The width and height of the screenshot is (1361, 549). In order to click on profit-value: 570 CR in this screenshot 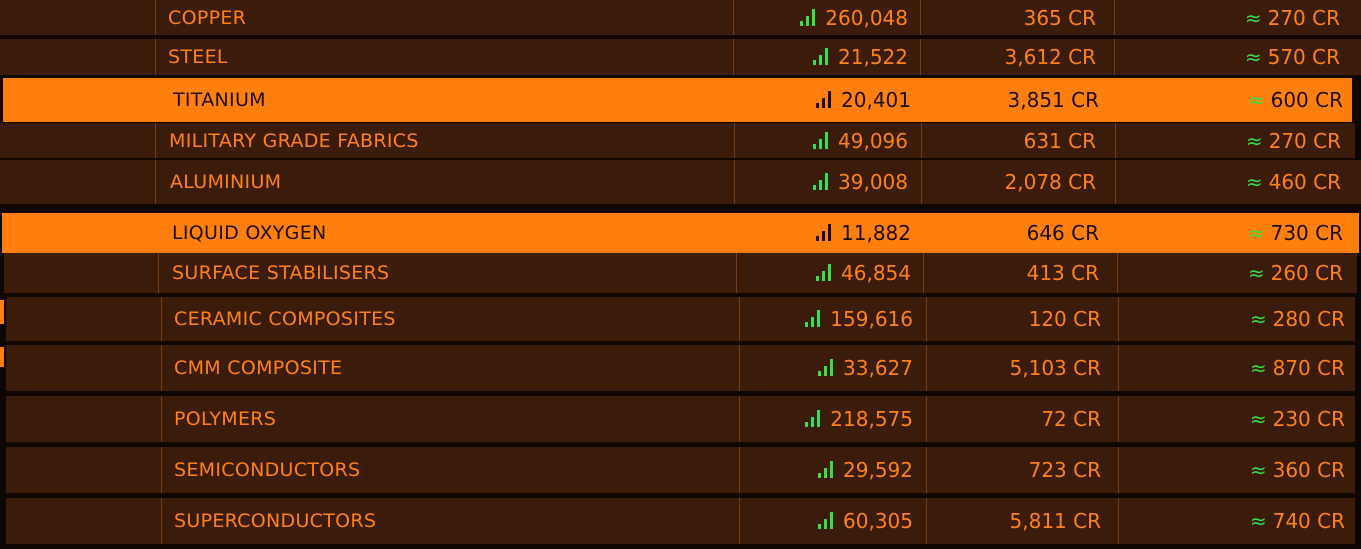, I will do `click(1303, 57)`.